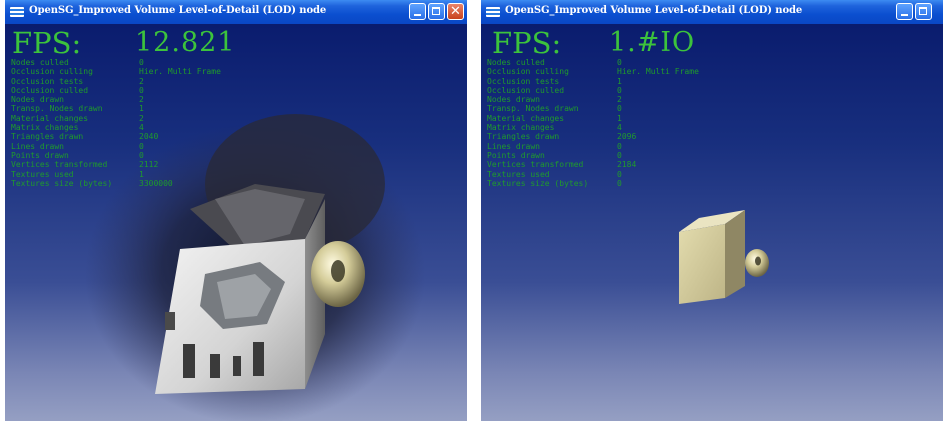 This screenshot has height=421, width=943. Describe the element at coordinates (627, 137) in the screenshot. I see `stat-value: 2096` at that location.